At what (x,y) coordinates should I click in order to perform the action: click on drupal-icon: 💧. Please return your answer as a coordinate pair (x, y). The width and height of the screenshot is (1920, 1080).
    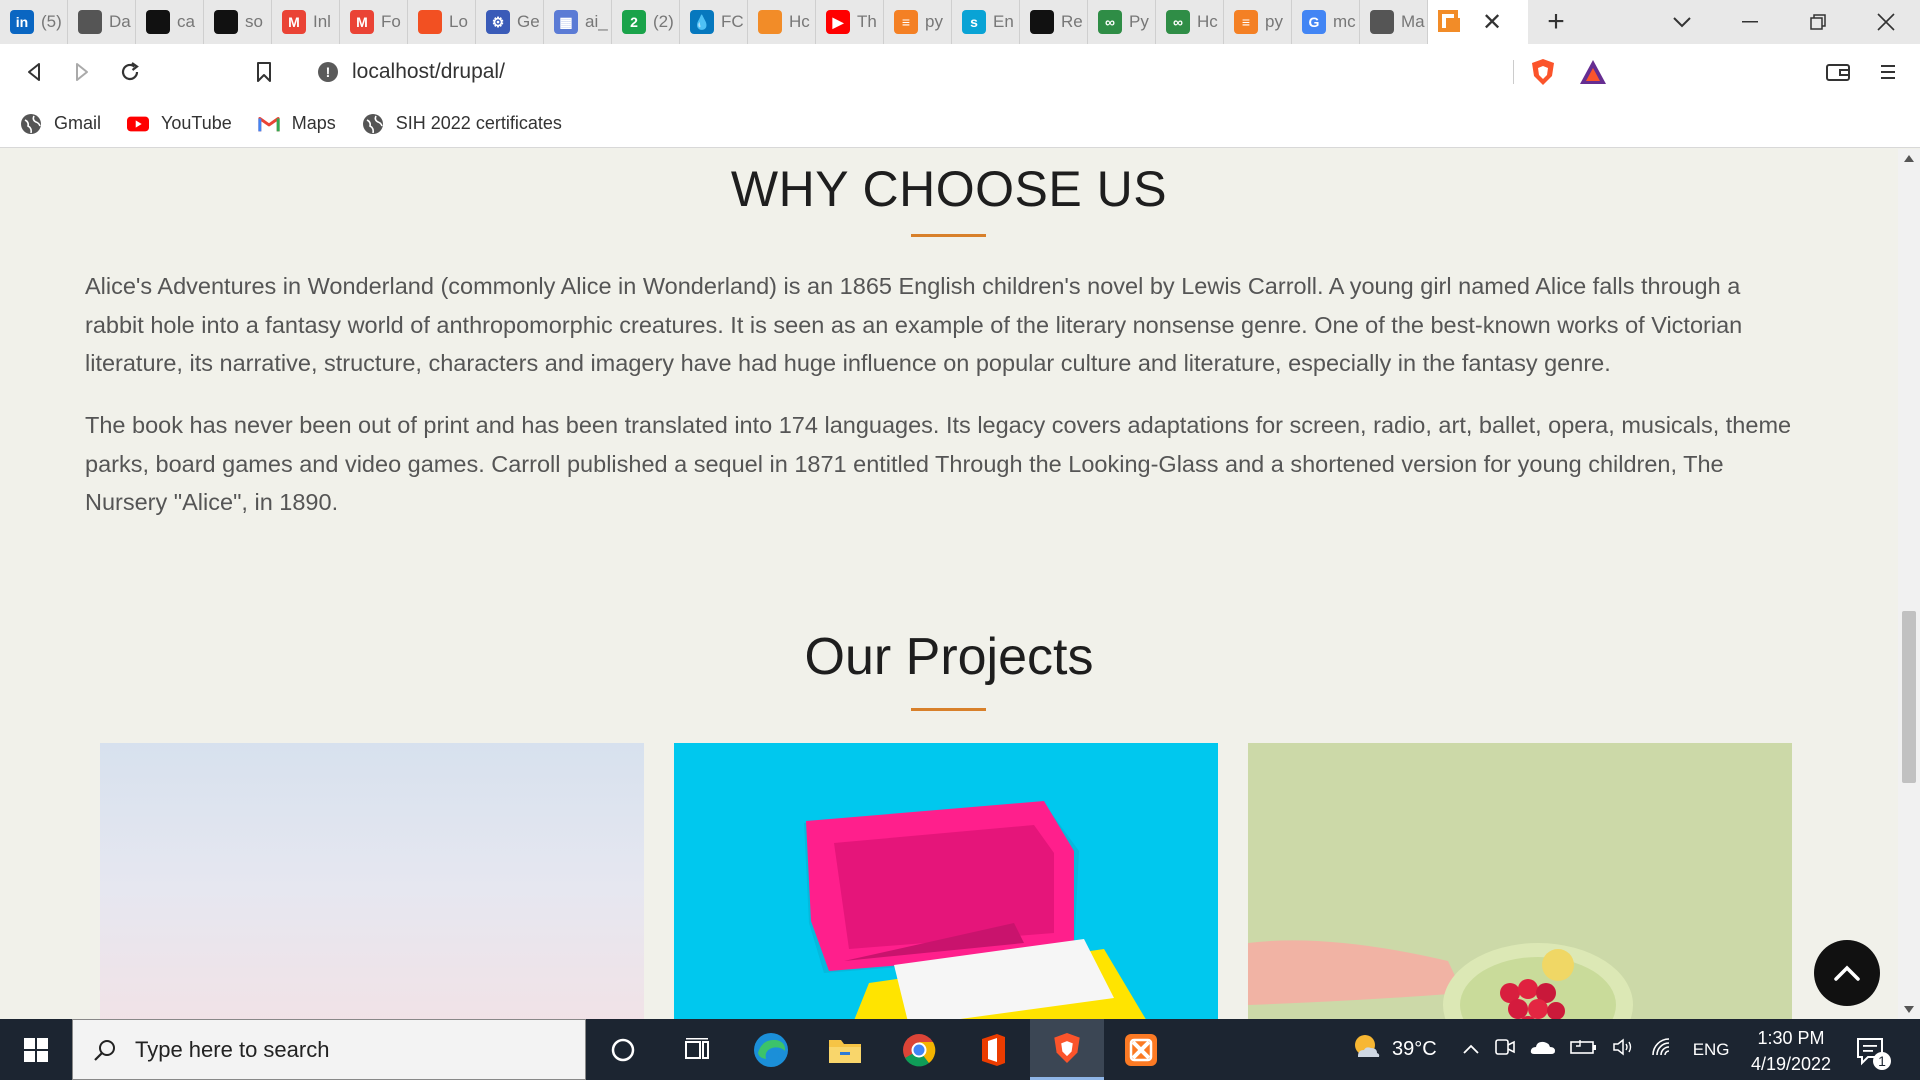
    Looking at the image, I should click on (702, 22).